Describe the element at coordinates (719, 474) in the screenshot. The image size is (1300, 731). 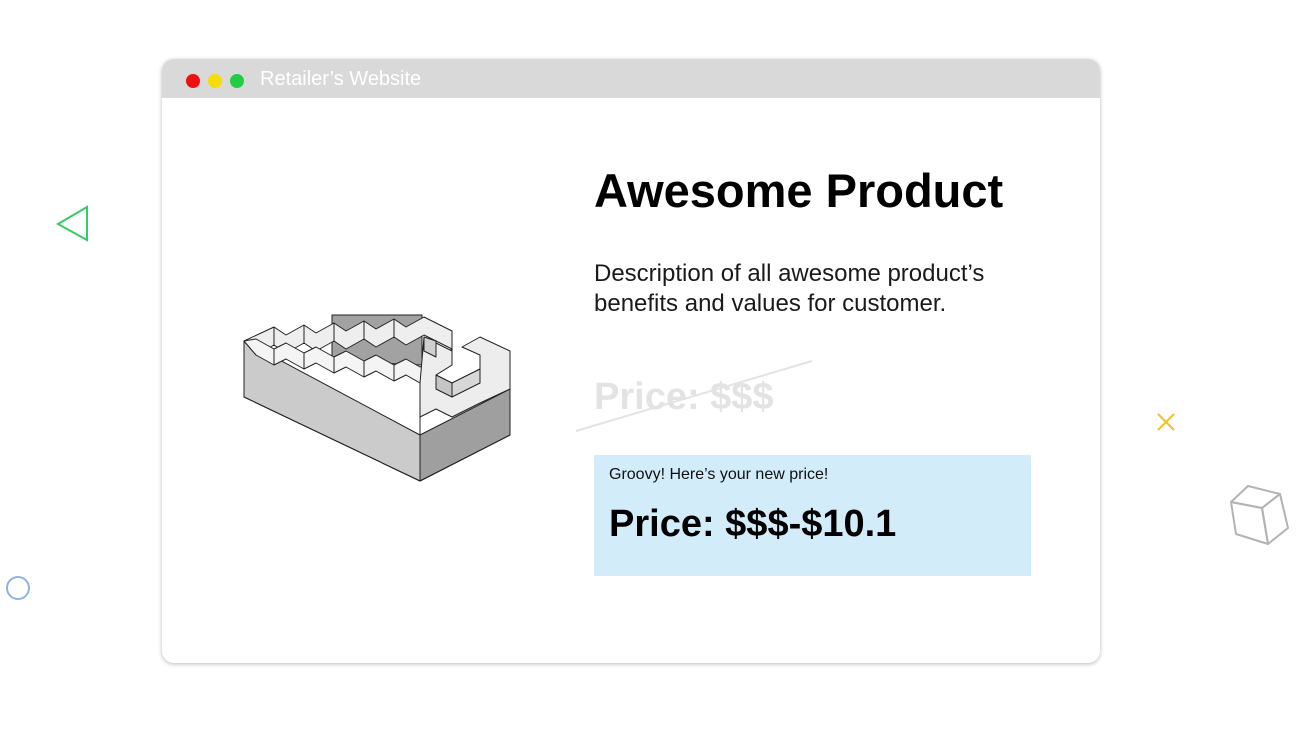
I see `promo-message: Groovy! Here’s your new price!` at that location.